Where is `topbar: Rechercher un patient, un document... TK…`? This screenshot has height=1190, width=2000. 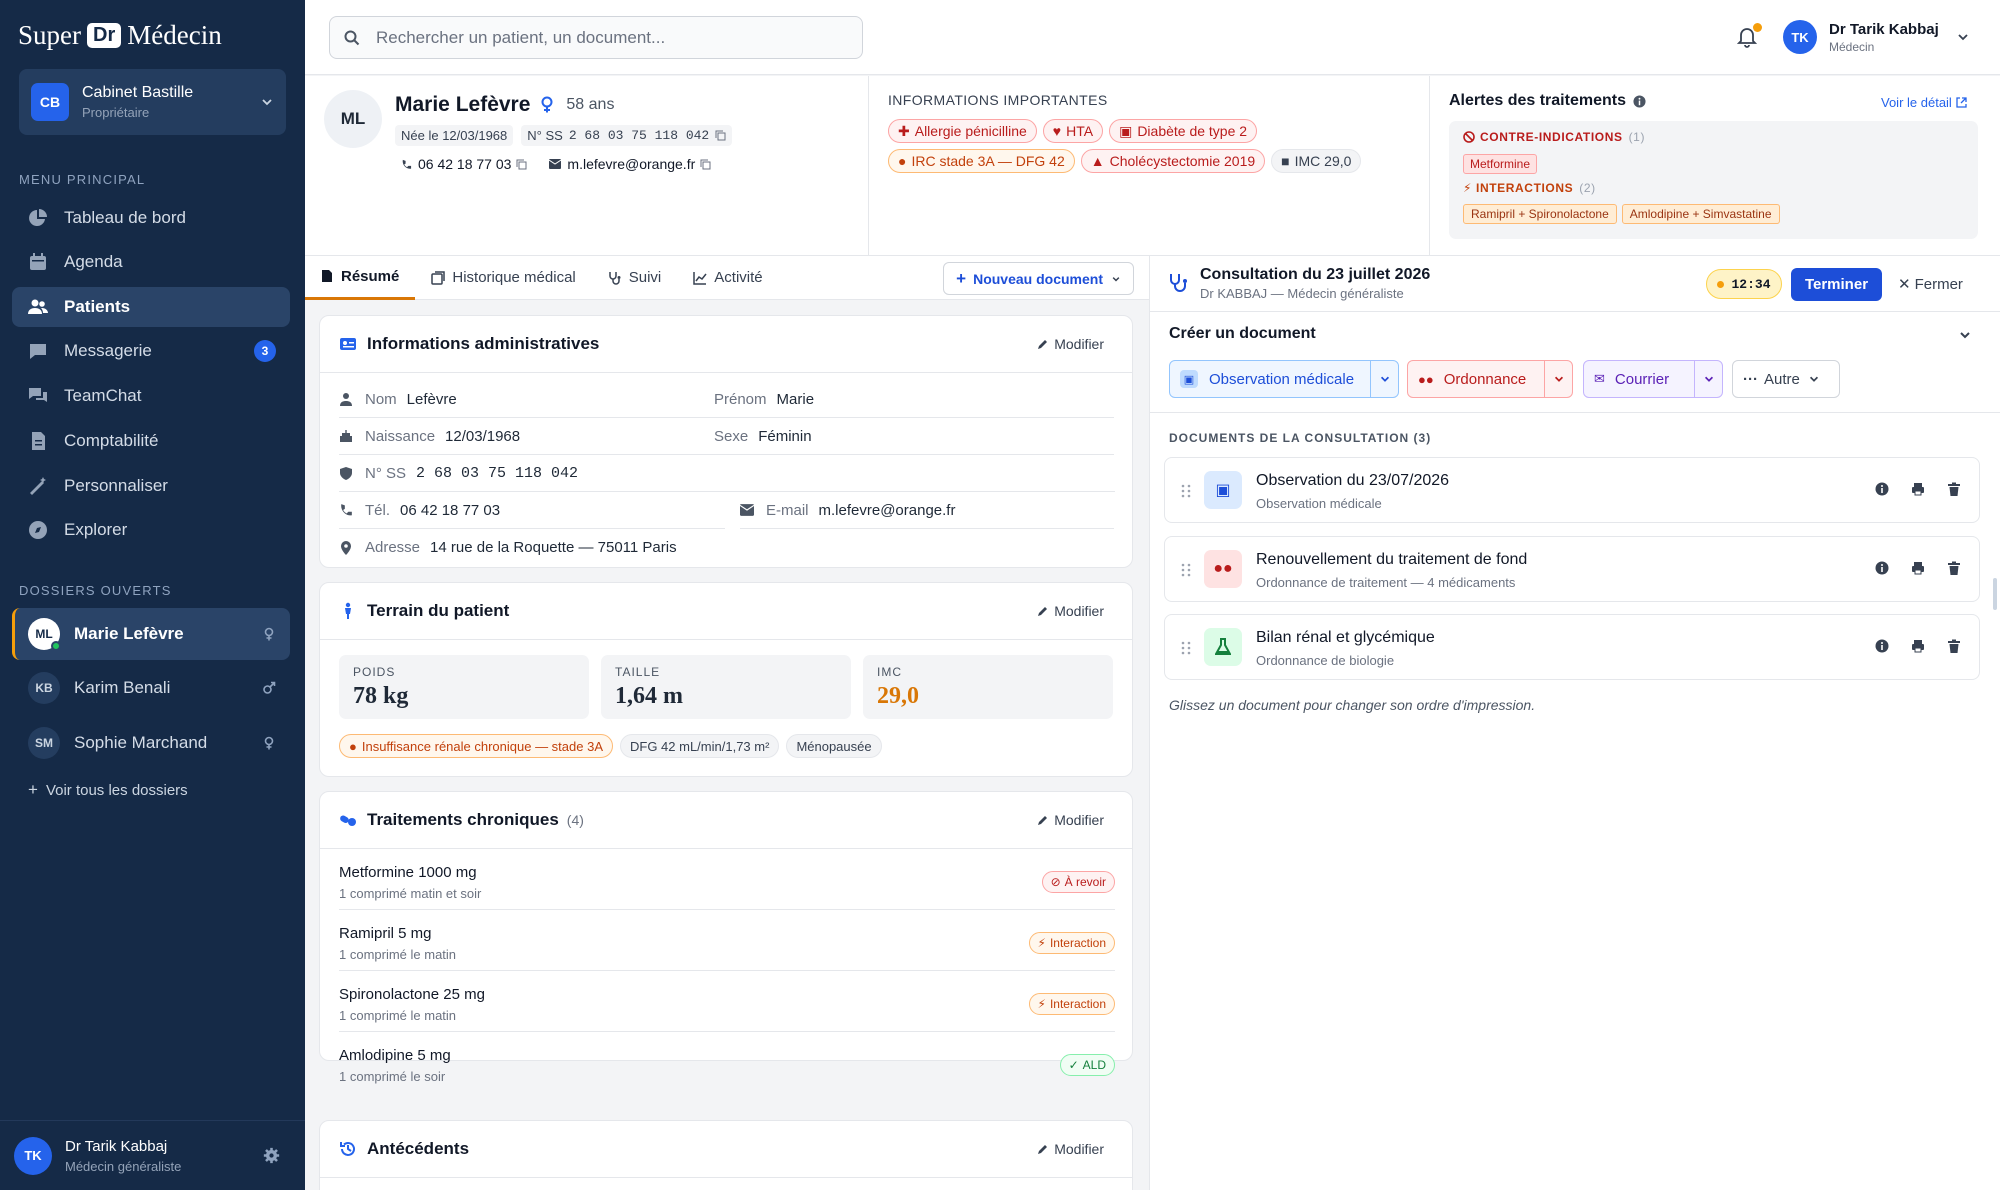 topbar: Rechercher un patient, un document... TK… is located at coordinates (1152, 37).